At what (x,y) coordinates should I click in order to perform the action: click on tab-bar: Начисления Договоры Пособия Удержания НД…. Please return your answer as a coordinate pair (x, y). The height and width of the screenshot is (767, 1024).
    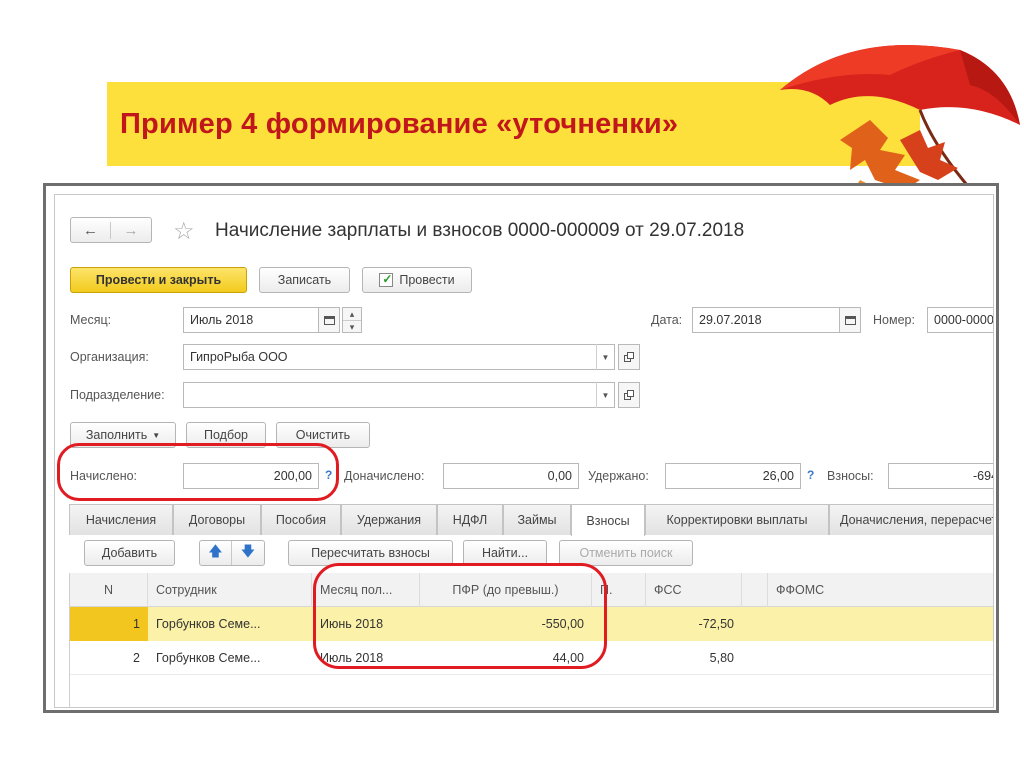
    Looking at the image, I should click on (531, 520).